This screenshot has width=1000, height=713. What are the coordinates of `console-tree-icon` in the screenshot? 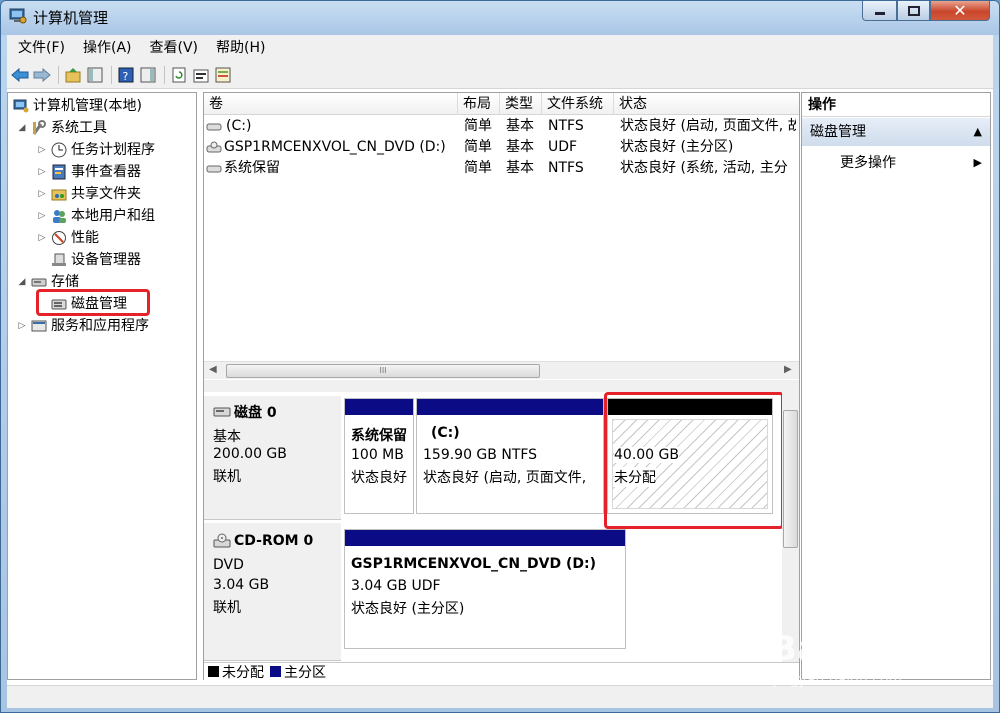 It's located at (95, 74).